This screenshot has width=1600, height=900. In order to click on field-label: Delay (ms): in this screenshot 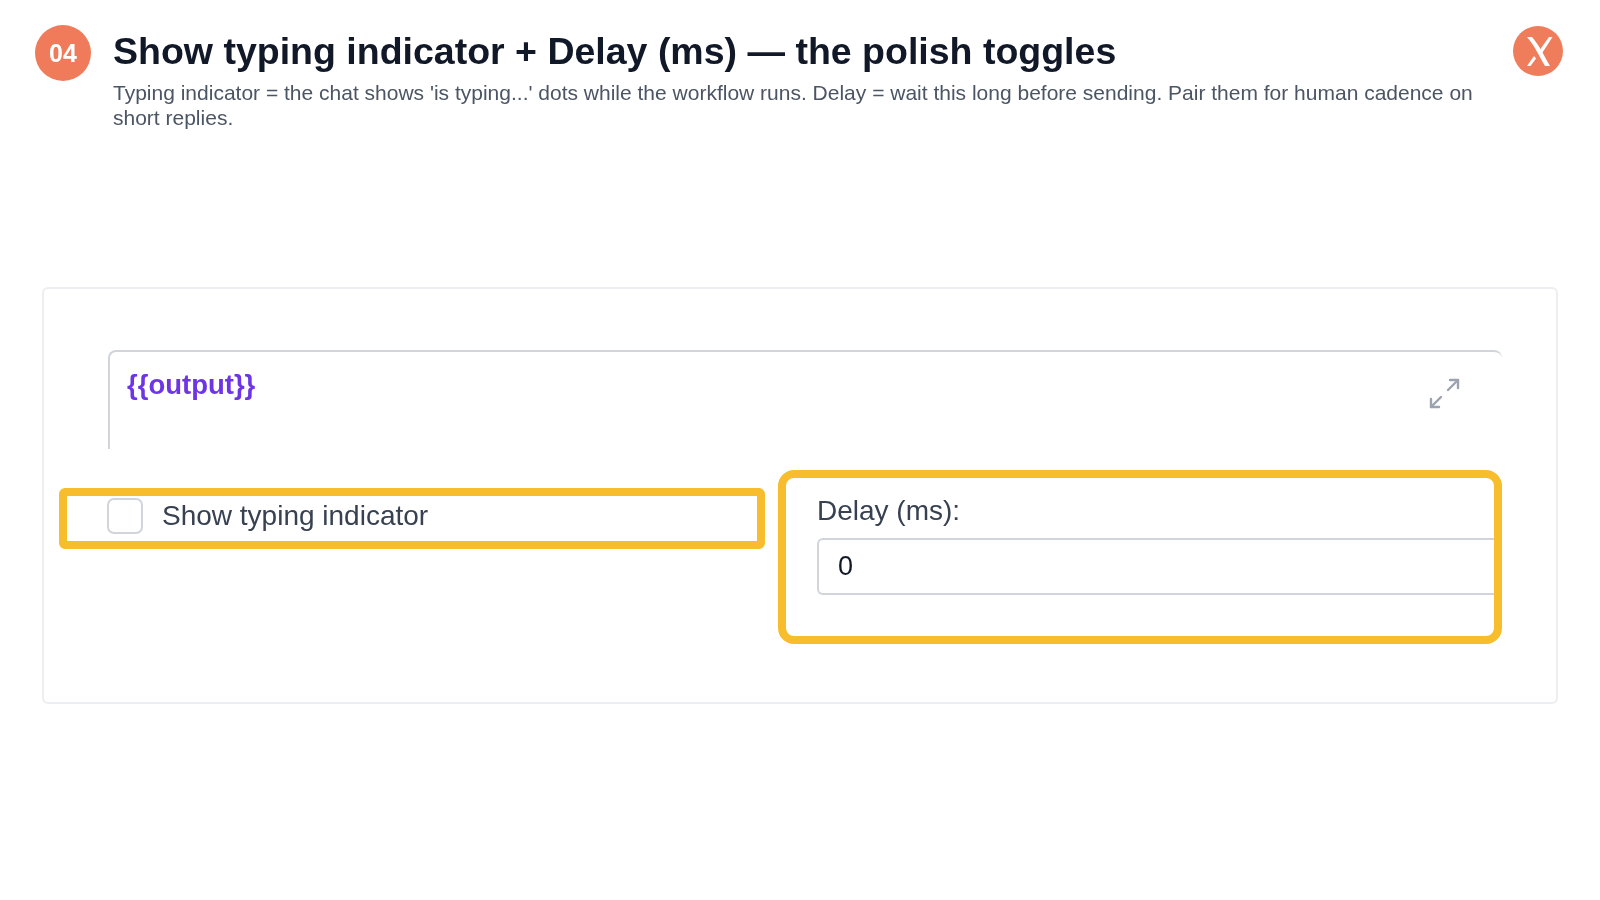, I will do `click(889, 511)`.